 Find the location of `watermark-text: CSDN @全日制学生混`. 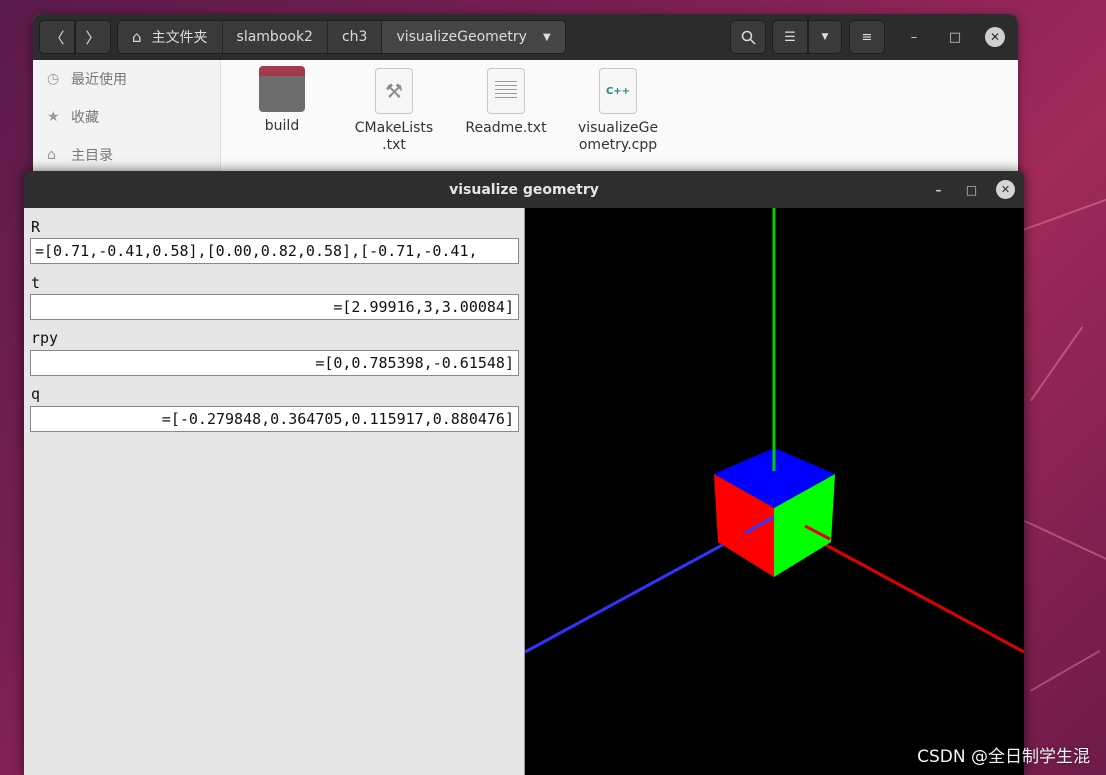

watermark-text: CSDN @全日制学生混 is located at coordinates (1003, 757).